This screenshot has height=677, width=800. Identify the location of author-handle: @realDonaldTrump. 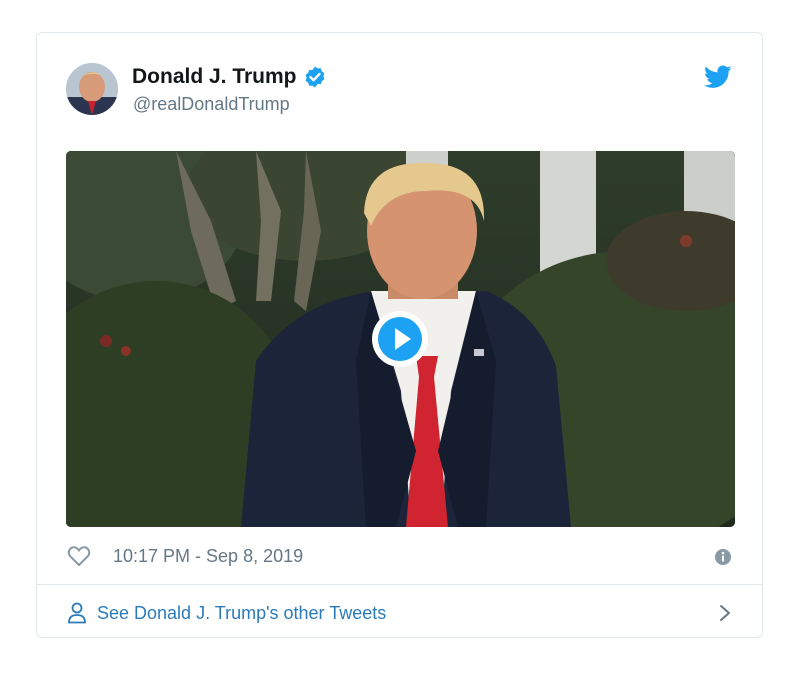
(211, 104).